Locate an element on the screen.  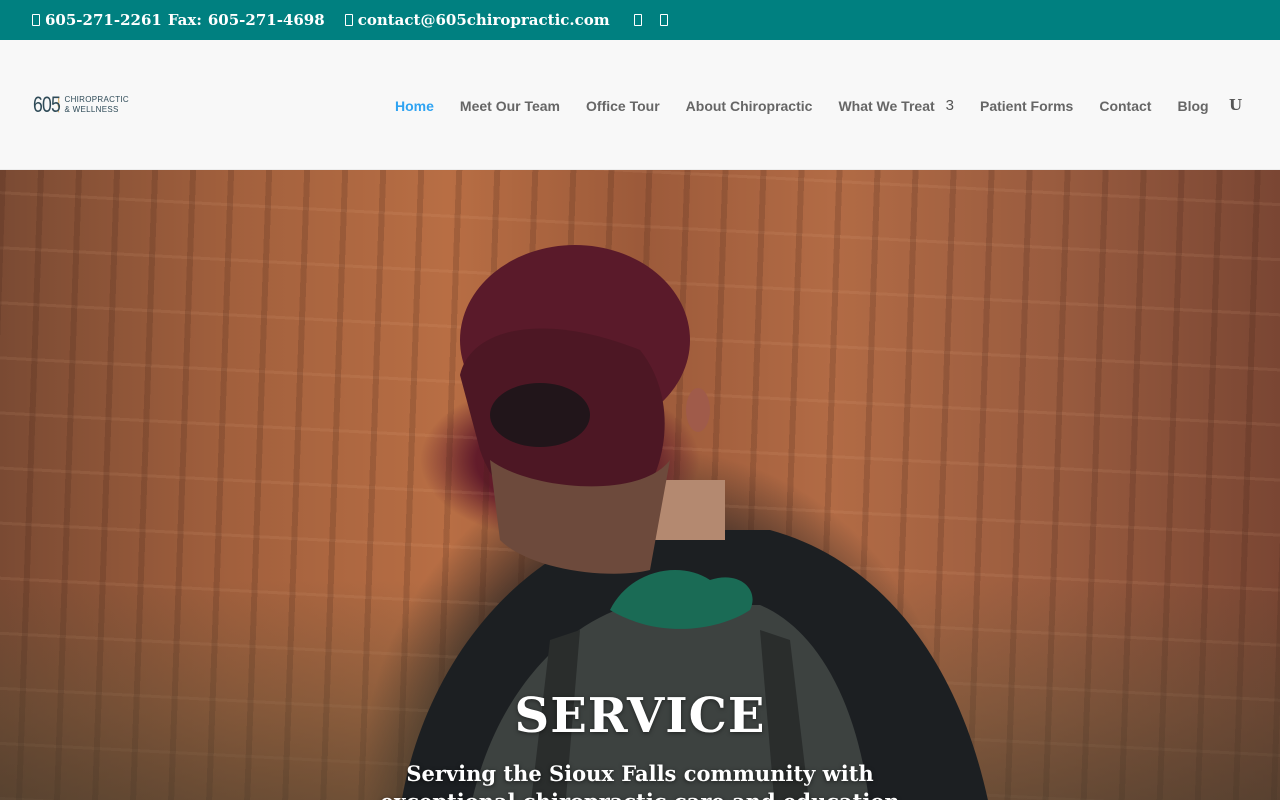
nav-item-patient-forms: Patient Forms is located at coordinates (1026, 106).